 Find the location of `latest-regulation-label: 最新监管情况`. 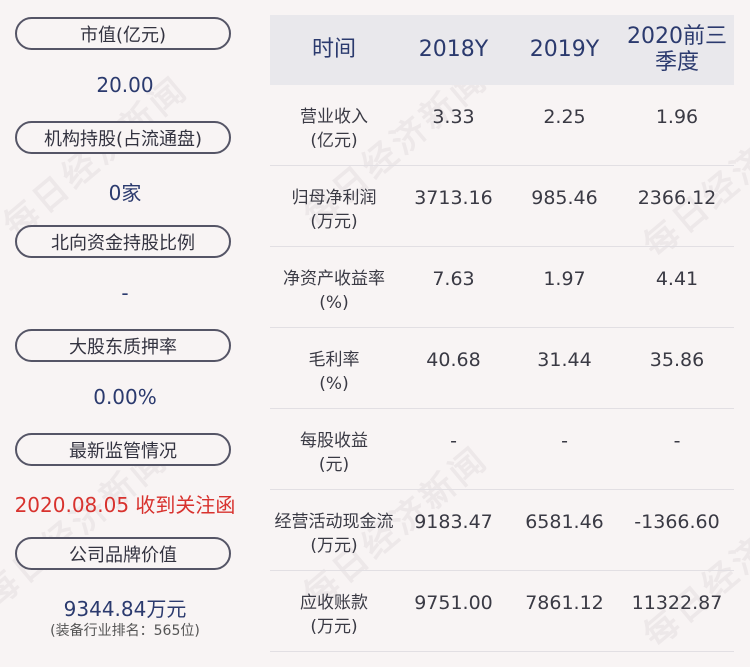

latest-regulation-label: 最新监管情况 is located at coordinates (123, 449).